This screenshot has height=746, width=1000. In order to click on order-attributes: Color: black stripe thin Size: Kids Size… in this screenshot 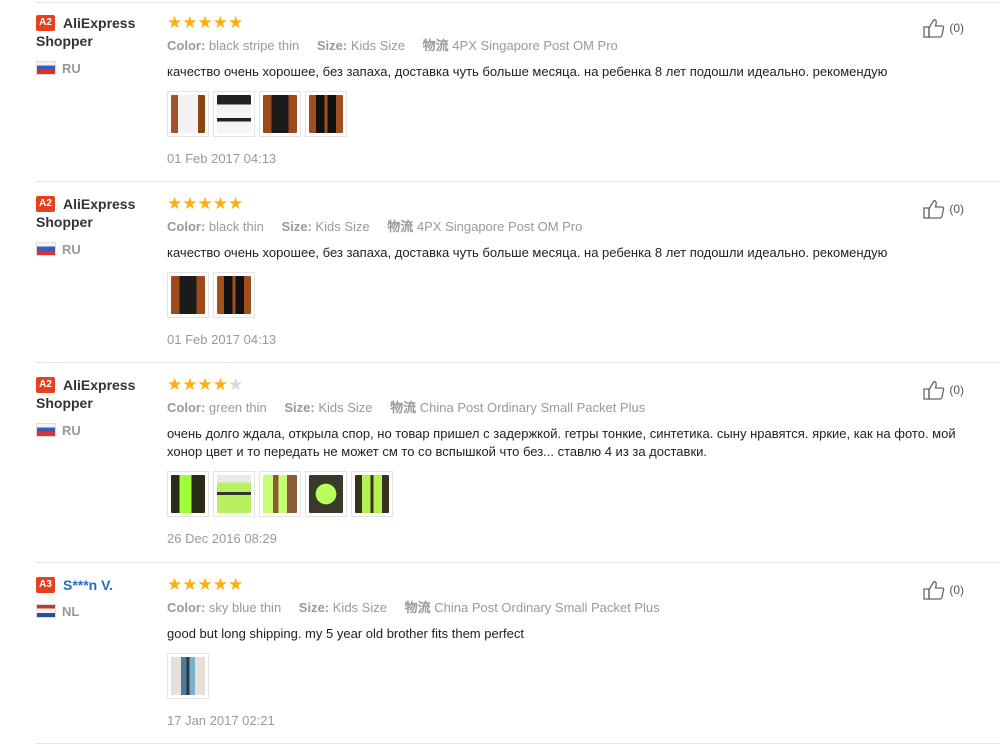, I will do `click(392, 45)`.